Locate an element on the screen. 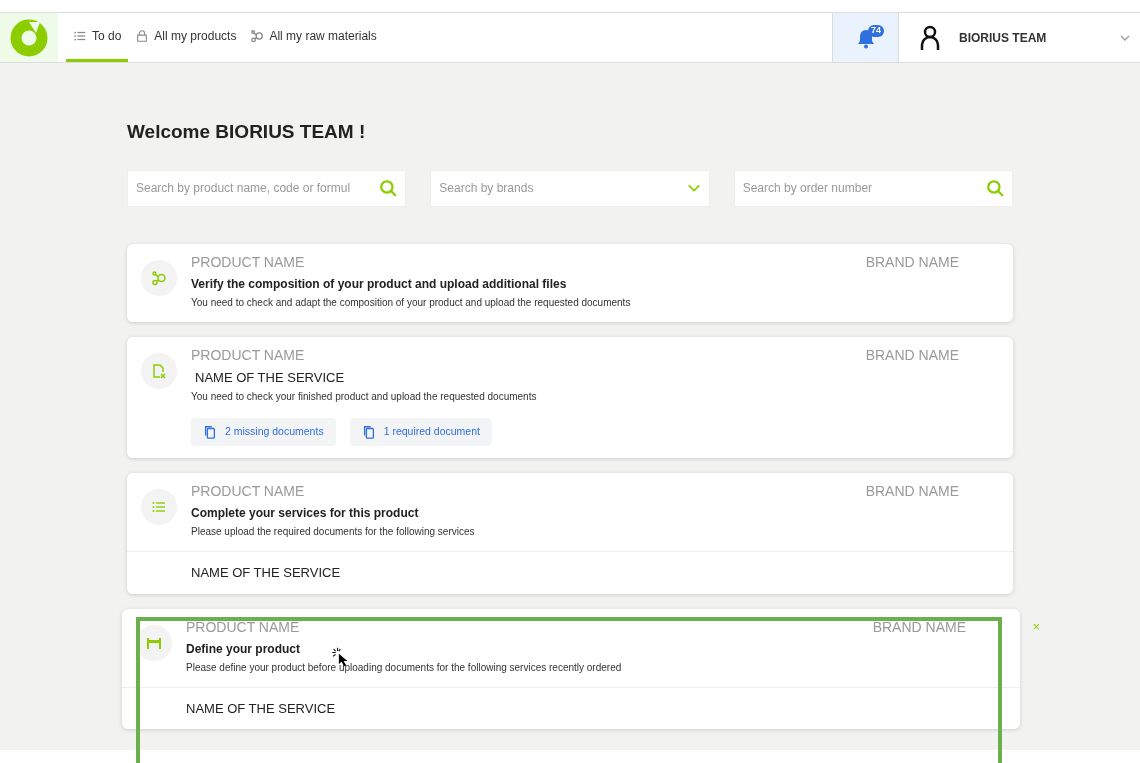 This screenshot has height=763, width=1140. nav-tab: All my raw materials is located at coordinates (313, 37).